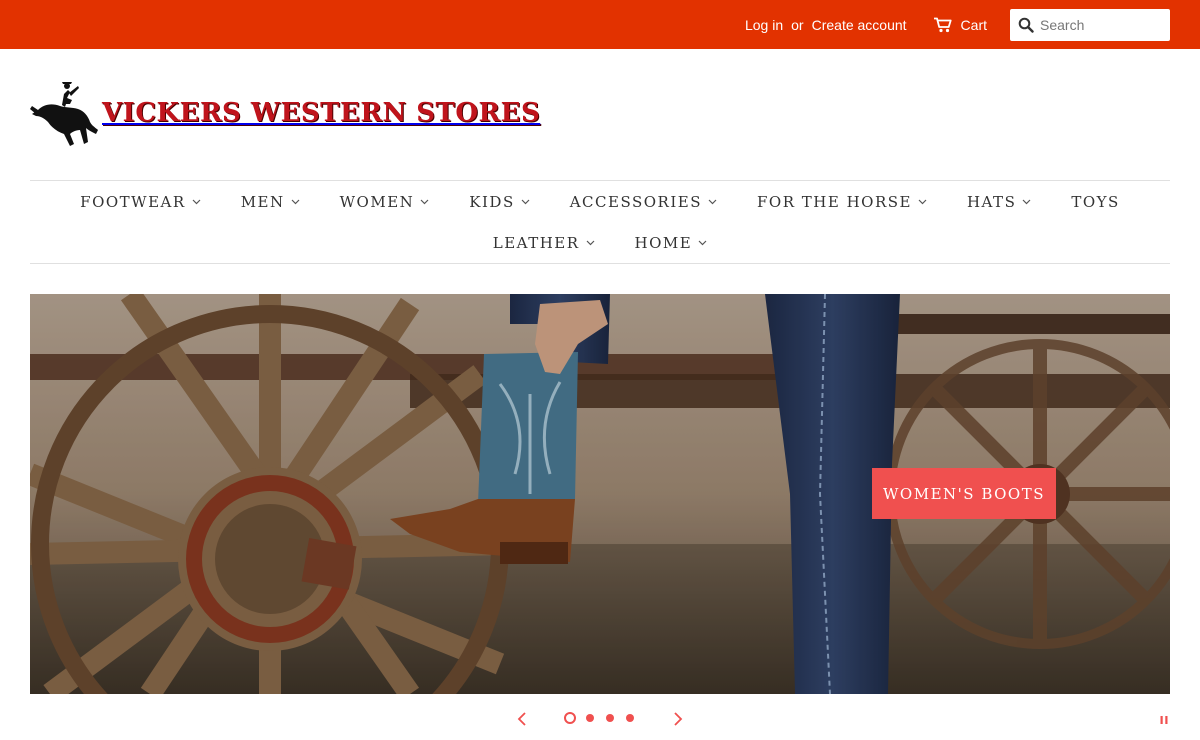 The height and width of the screenshot is (740, 1200). I want to click on nav-item-label: WOMEN, so click(377, 202).